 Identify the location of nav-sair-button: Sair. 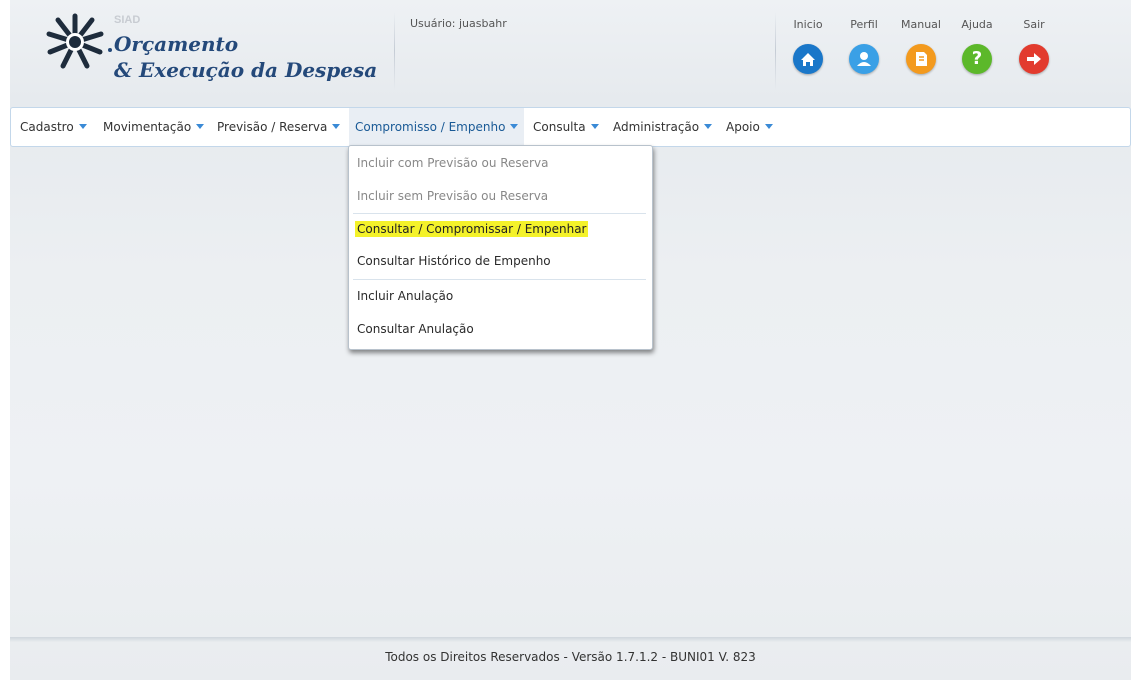
(1034, 46).